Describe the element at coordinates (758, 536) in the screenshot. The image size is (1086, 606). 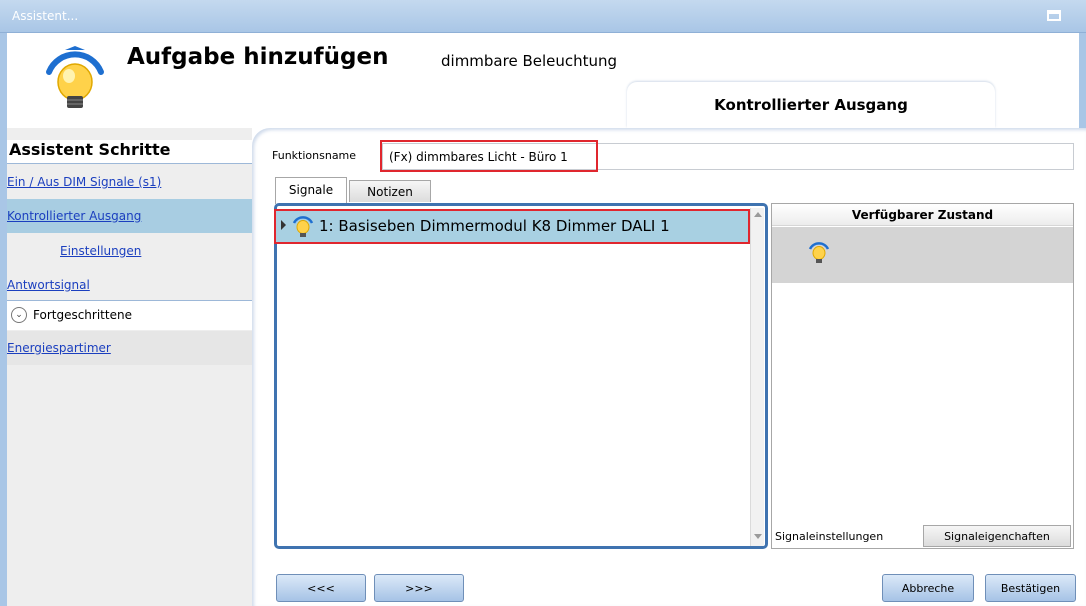
I see `scroll-down-icon` at that location.